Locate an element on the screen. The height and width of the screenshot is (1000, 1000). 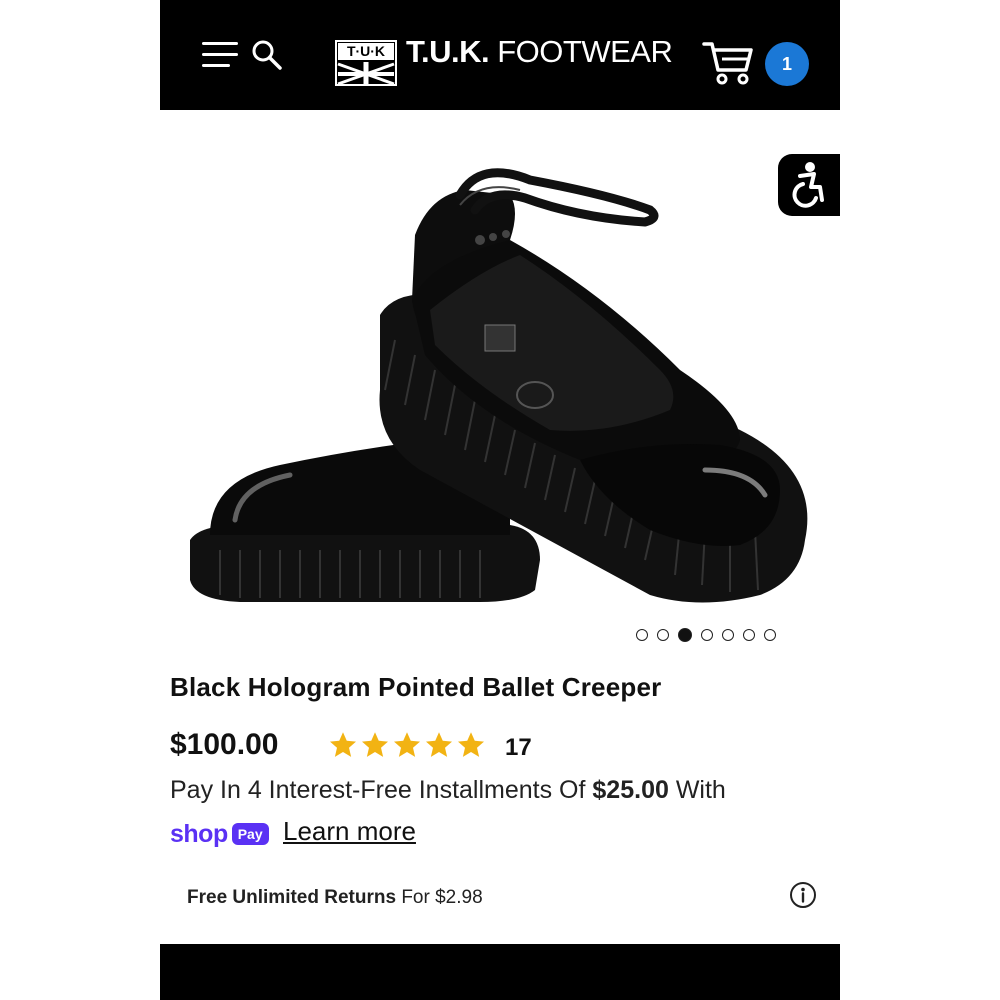
review-count: 17 is located at coordinates (518, 748).